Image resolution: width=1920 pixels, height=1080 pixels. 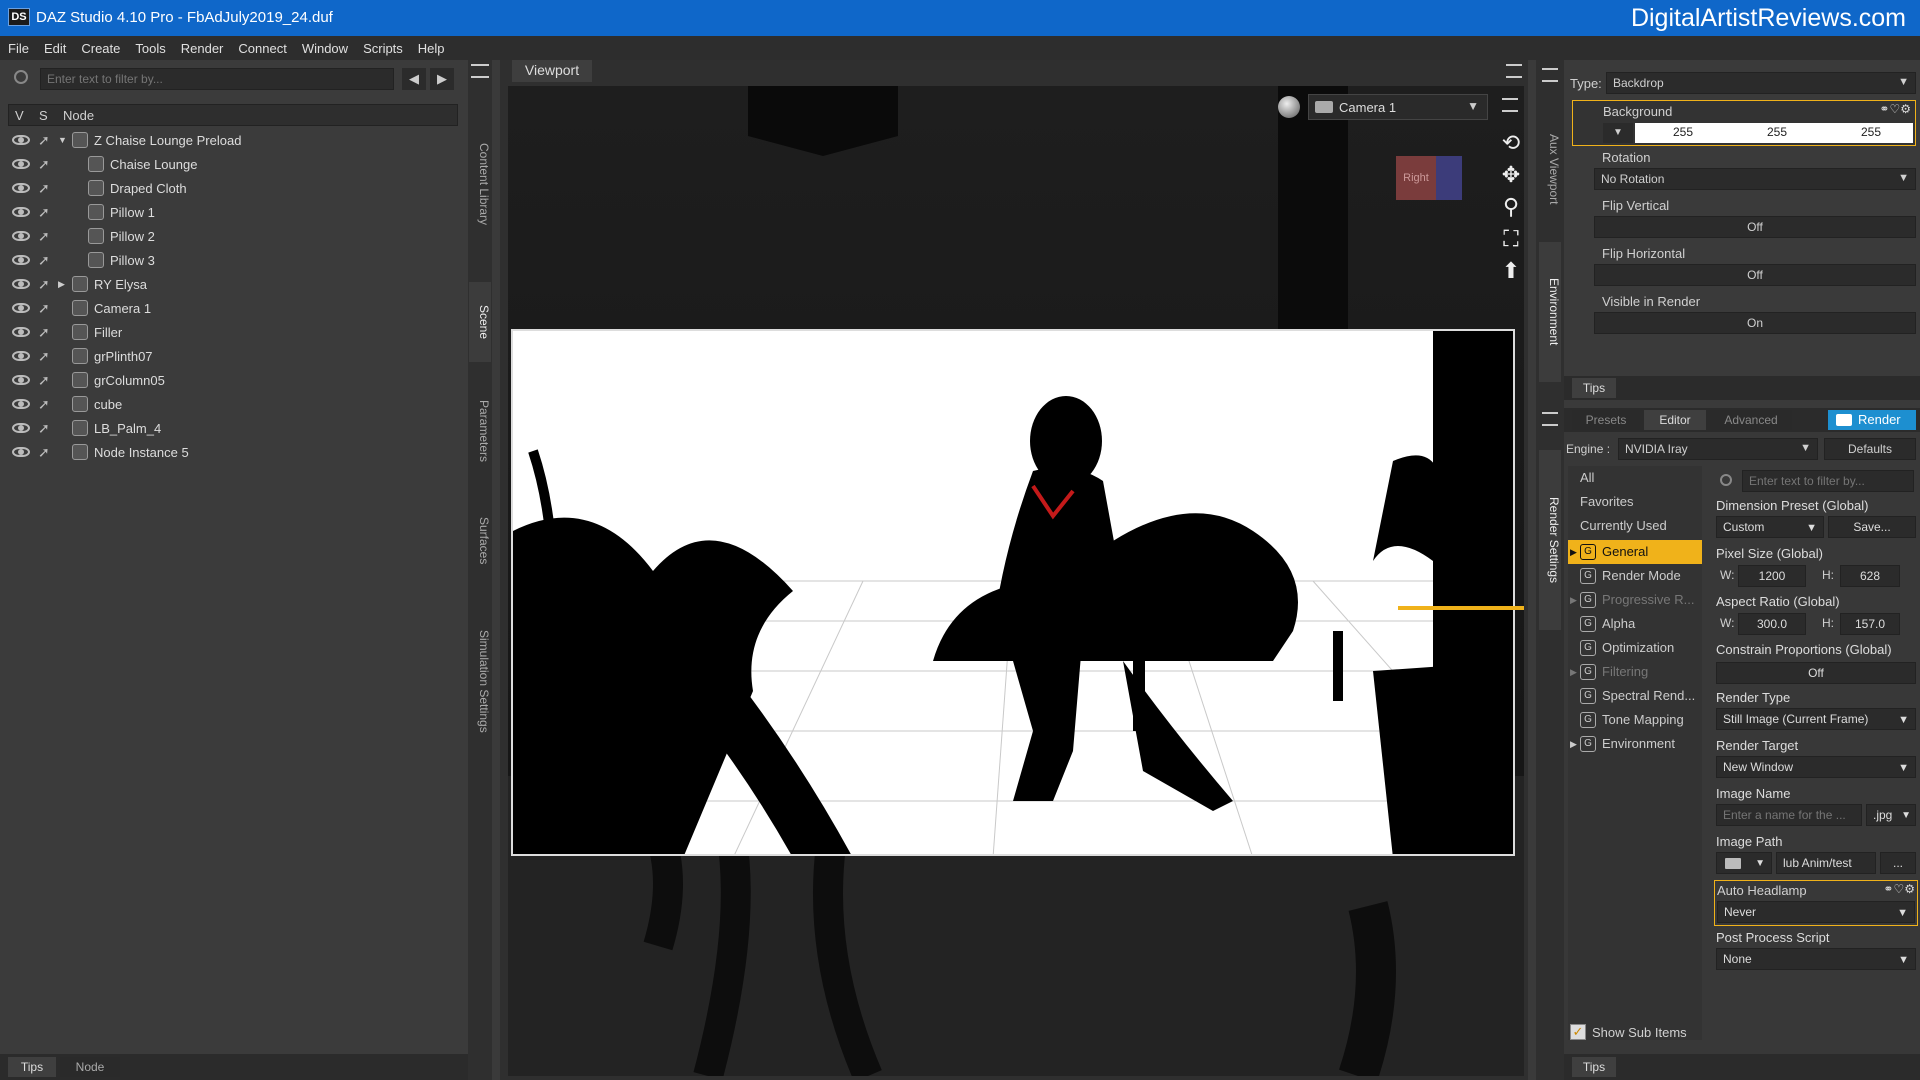 What do you see at coordinates (230, 332) in the screenshot?
I see `scene-node-row: ➚ Filler` at bounding box center [230, 332].